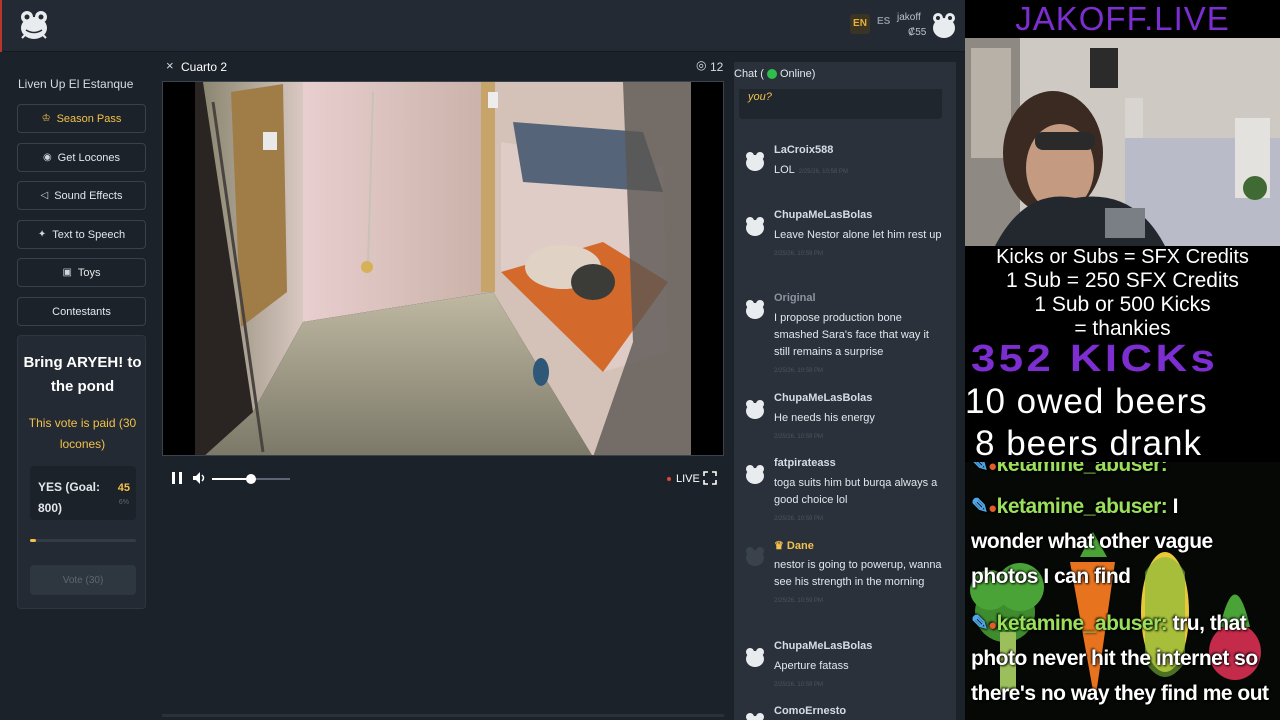 The width and height of the screenshot is (1280, 720). I want to click on online-status-icon, so click(771, 74).